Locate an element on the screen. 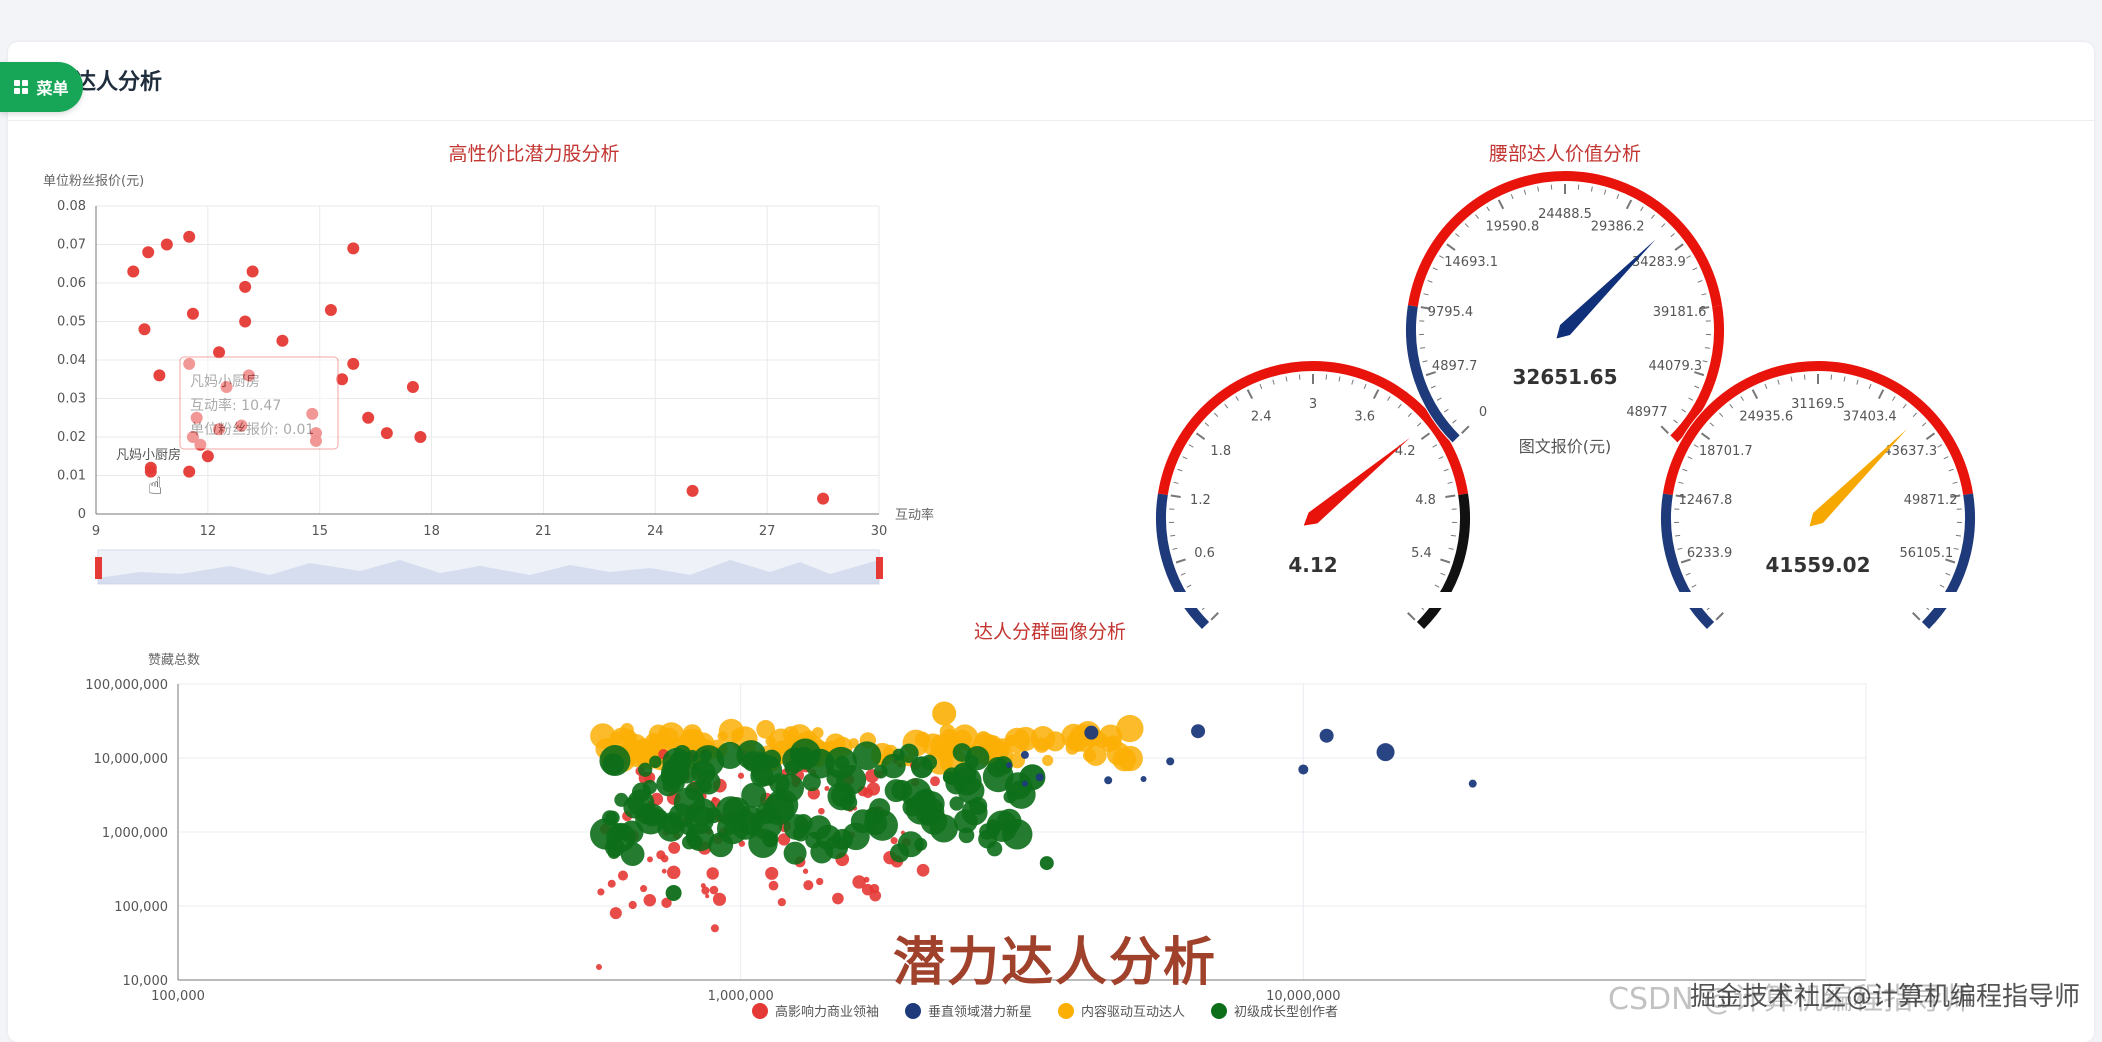  datazoom-left-handle is located at coordinates (98, 568).